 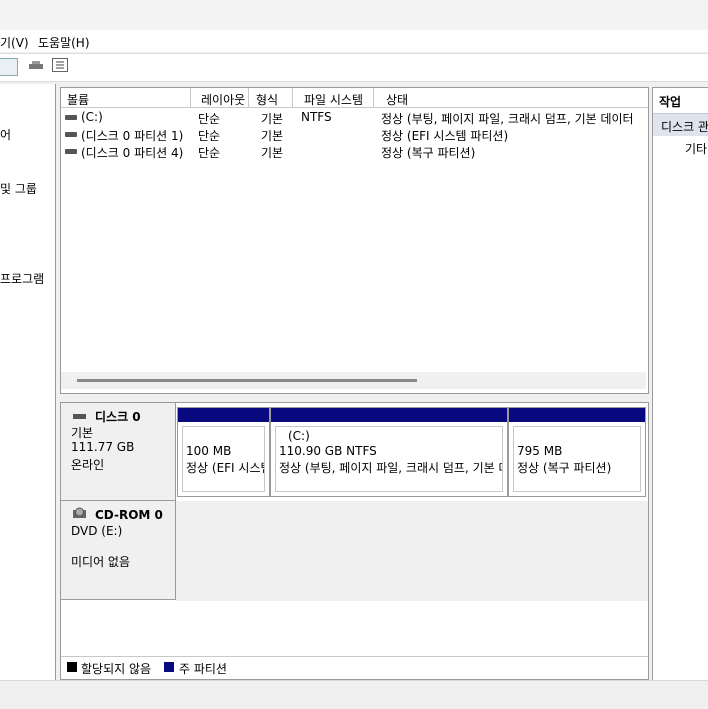 What do you see at coordinates (118, 550) in the screenshot?
I see `cdrom-0-label: CD-ROM 0 DVD (E:) 미디어 없음` at bounding box center [118, 550].